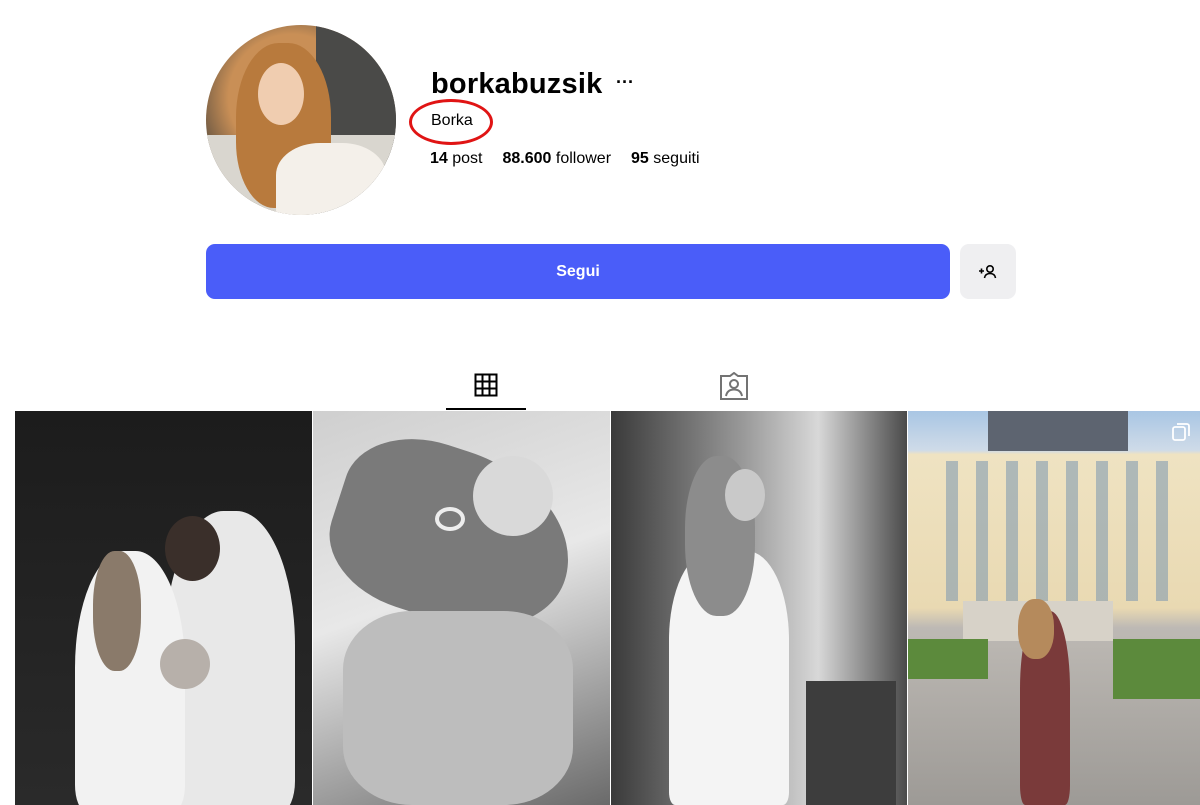  What do you see at coordinates (513, 496) in the screenshot?
I see `post-baby-hand` at bounding box center [513, 496].